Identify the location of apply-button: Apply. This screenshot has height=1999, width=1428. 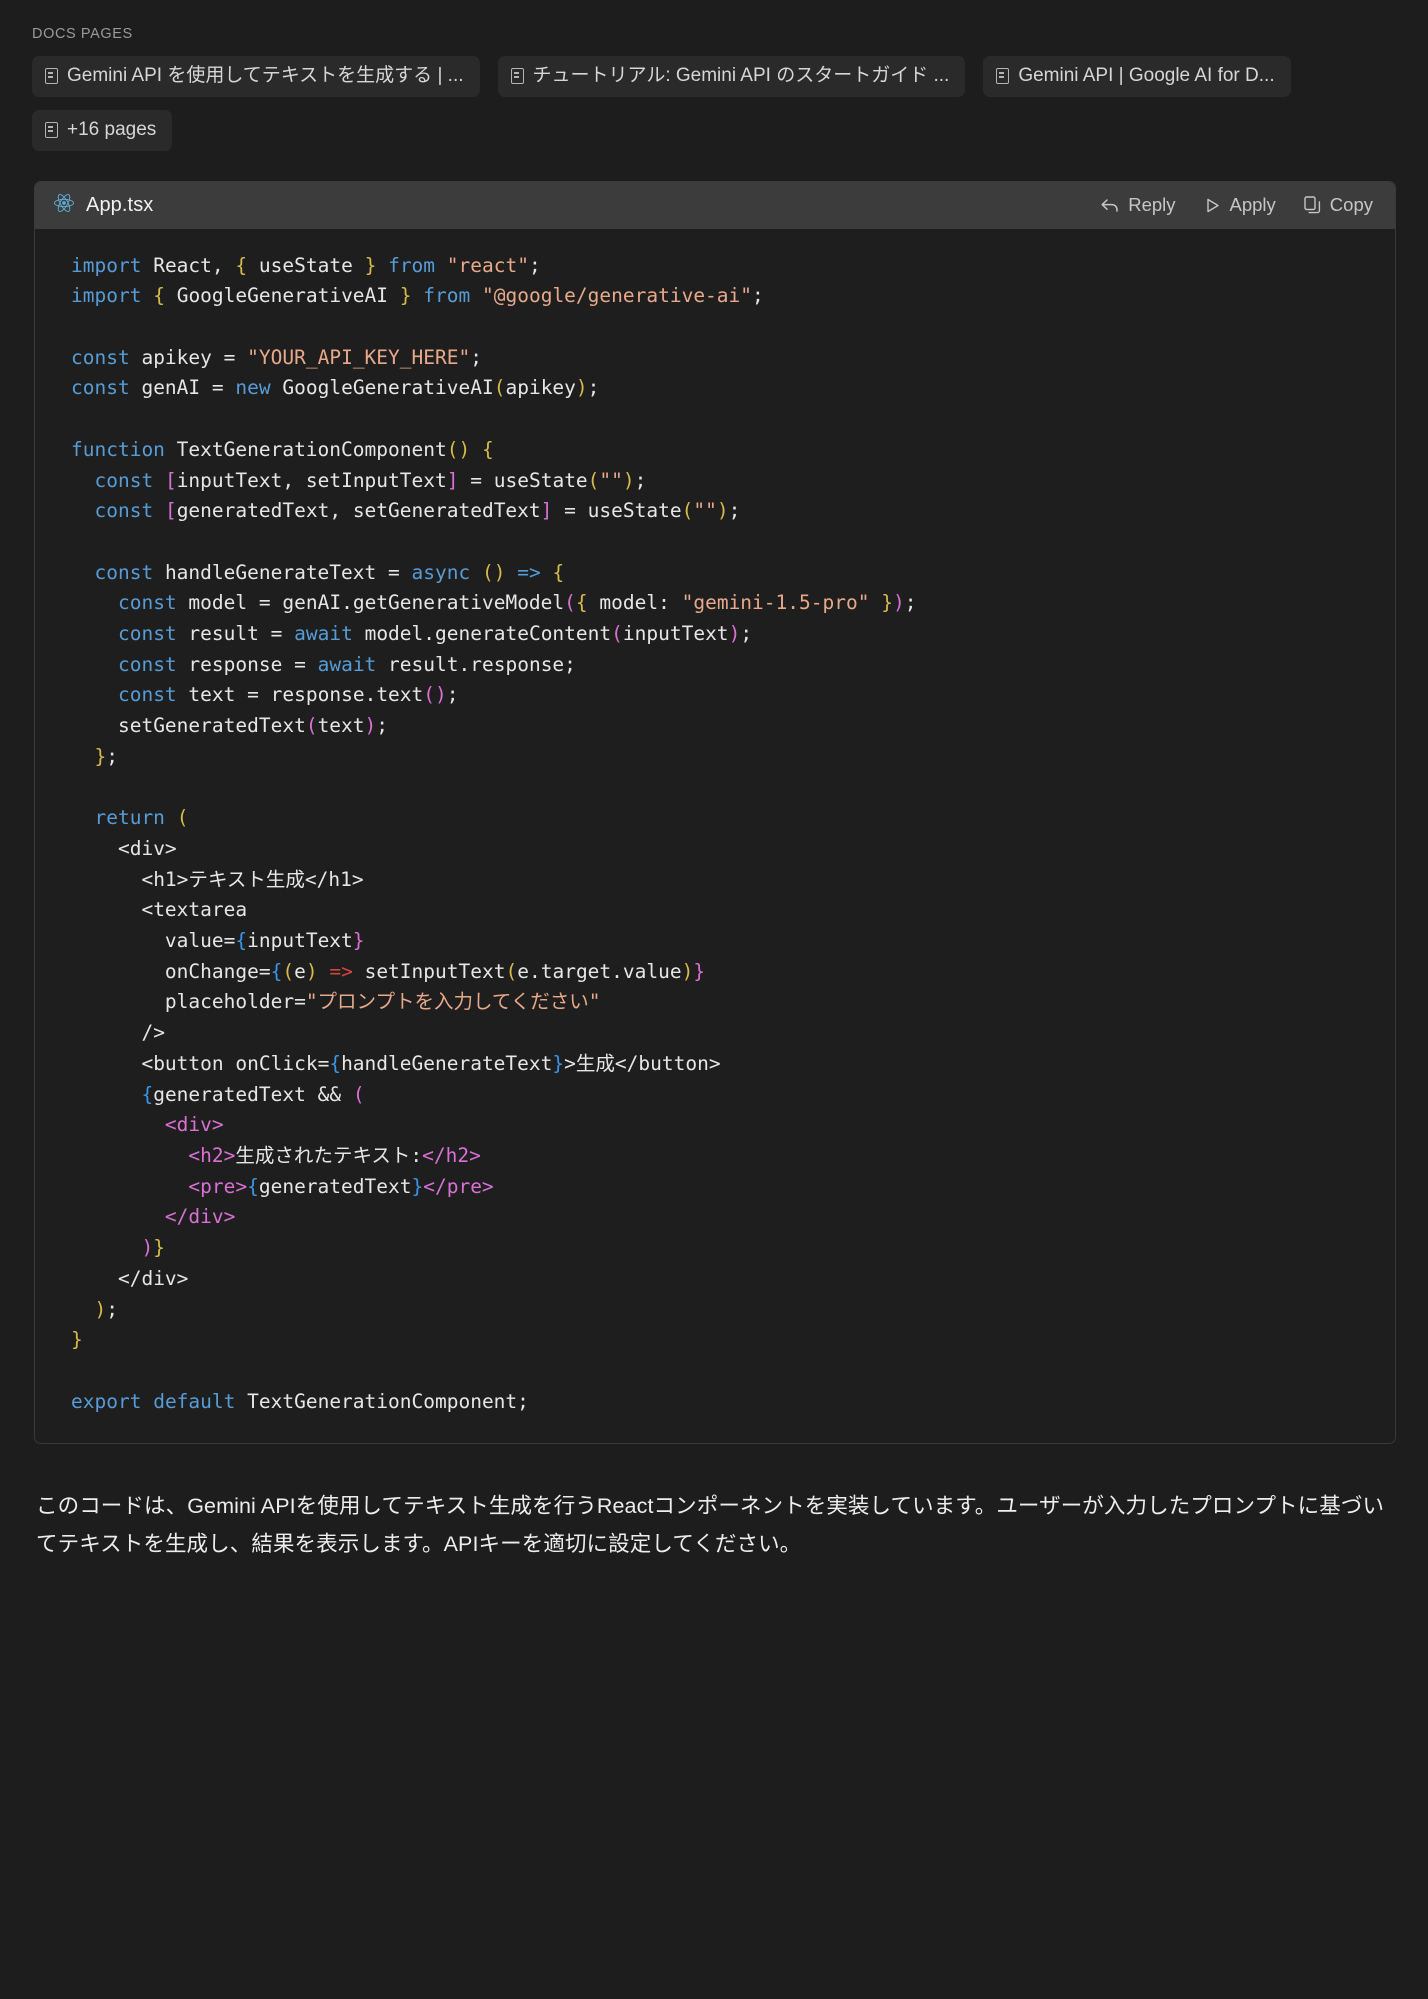
(1240, 205).